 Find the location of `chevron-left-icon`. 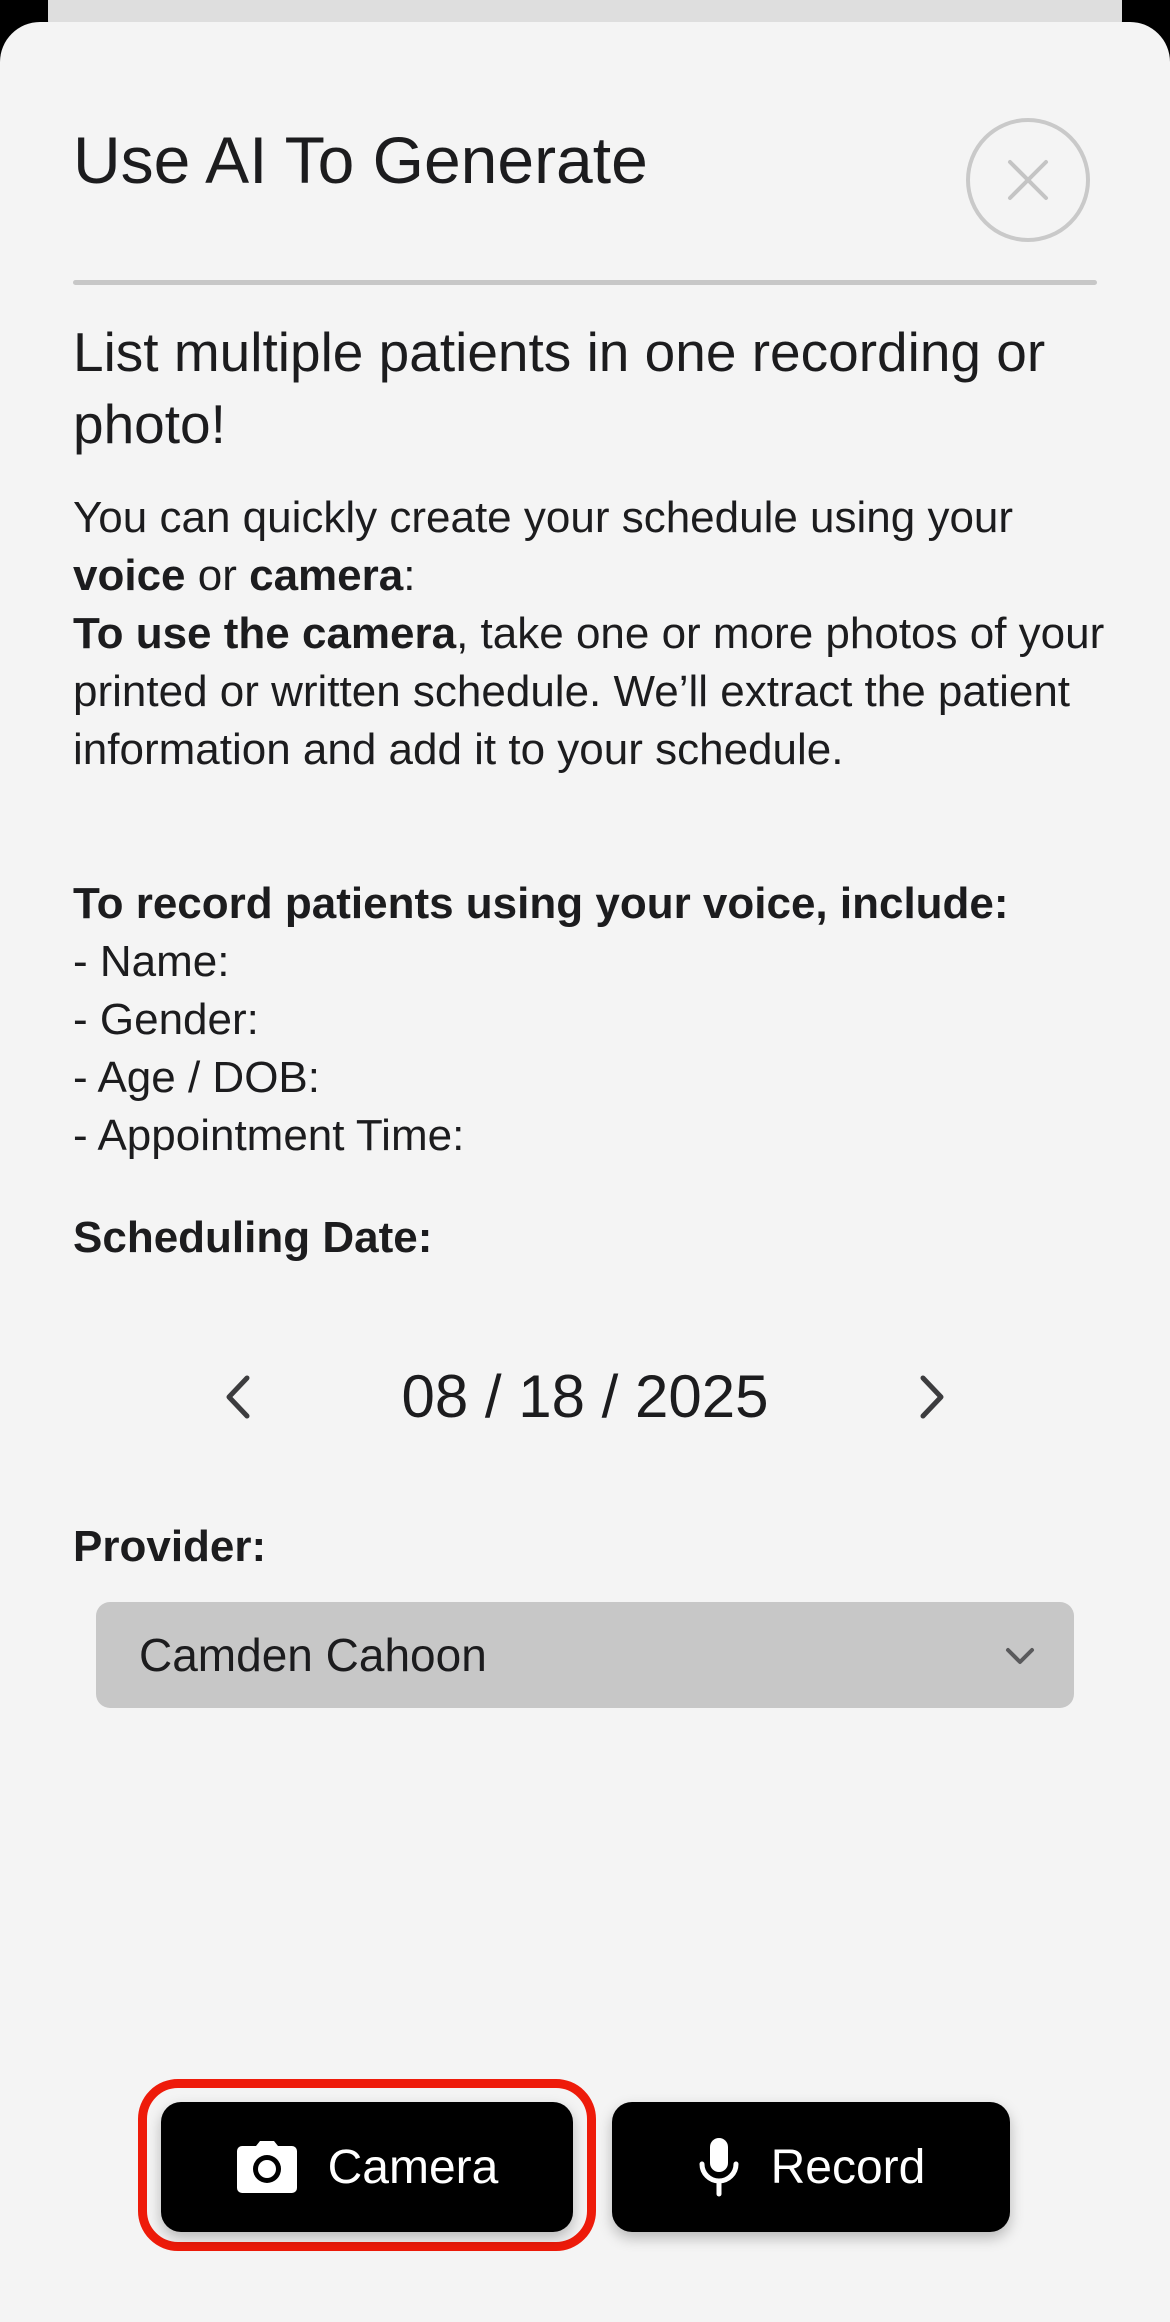

chevron-left-icon is located at coordinates (238, 1397).